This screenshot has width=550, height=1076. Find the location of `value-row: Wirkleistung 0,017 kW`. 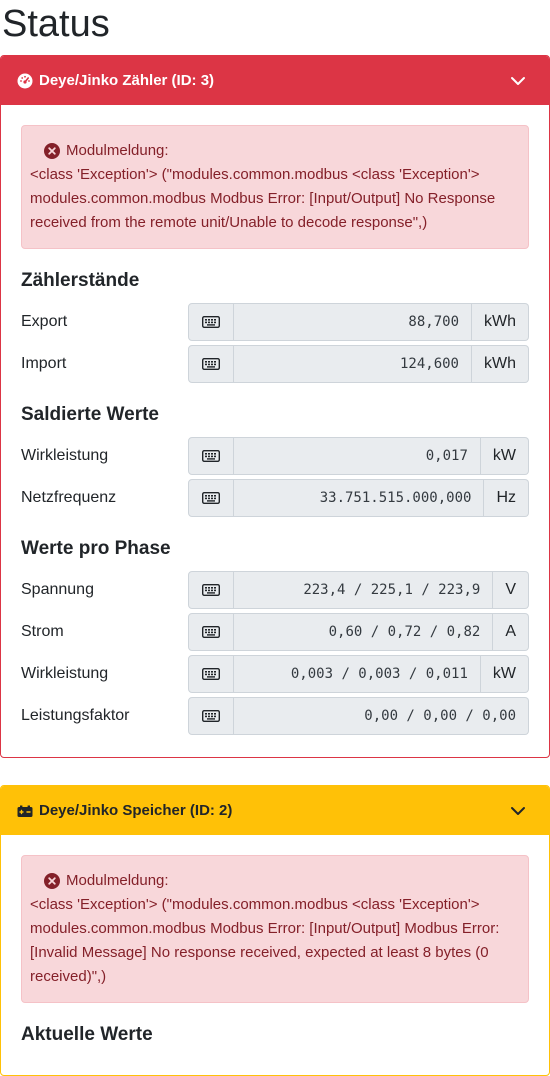

value-row: Wirkleistung 0,017 kW is located at coordinates (275, 456).